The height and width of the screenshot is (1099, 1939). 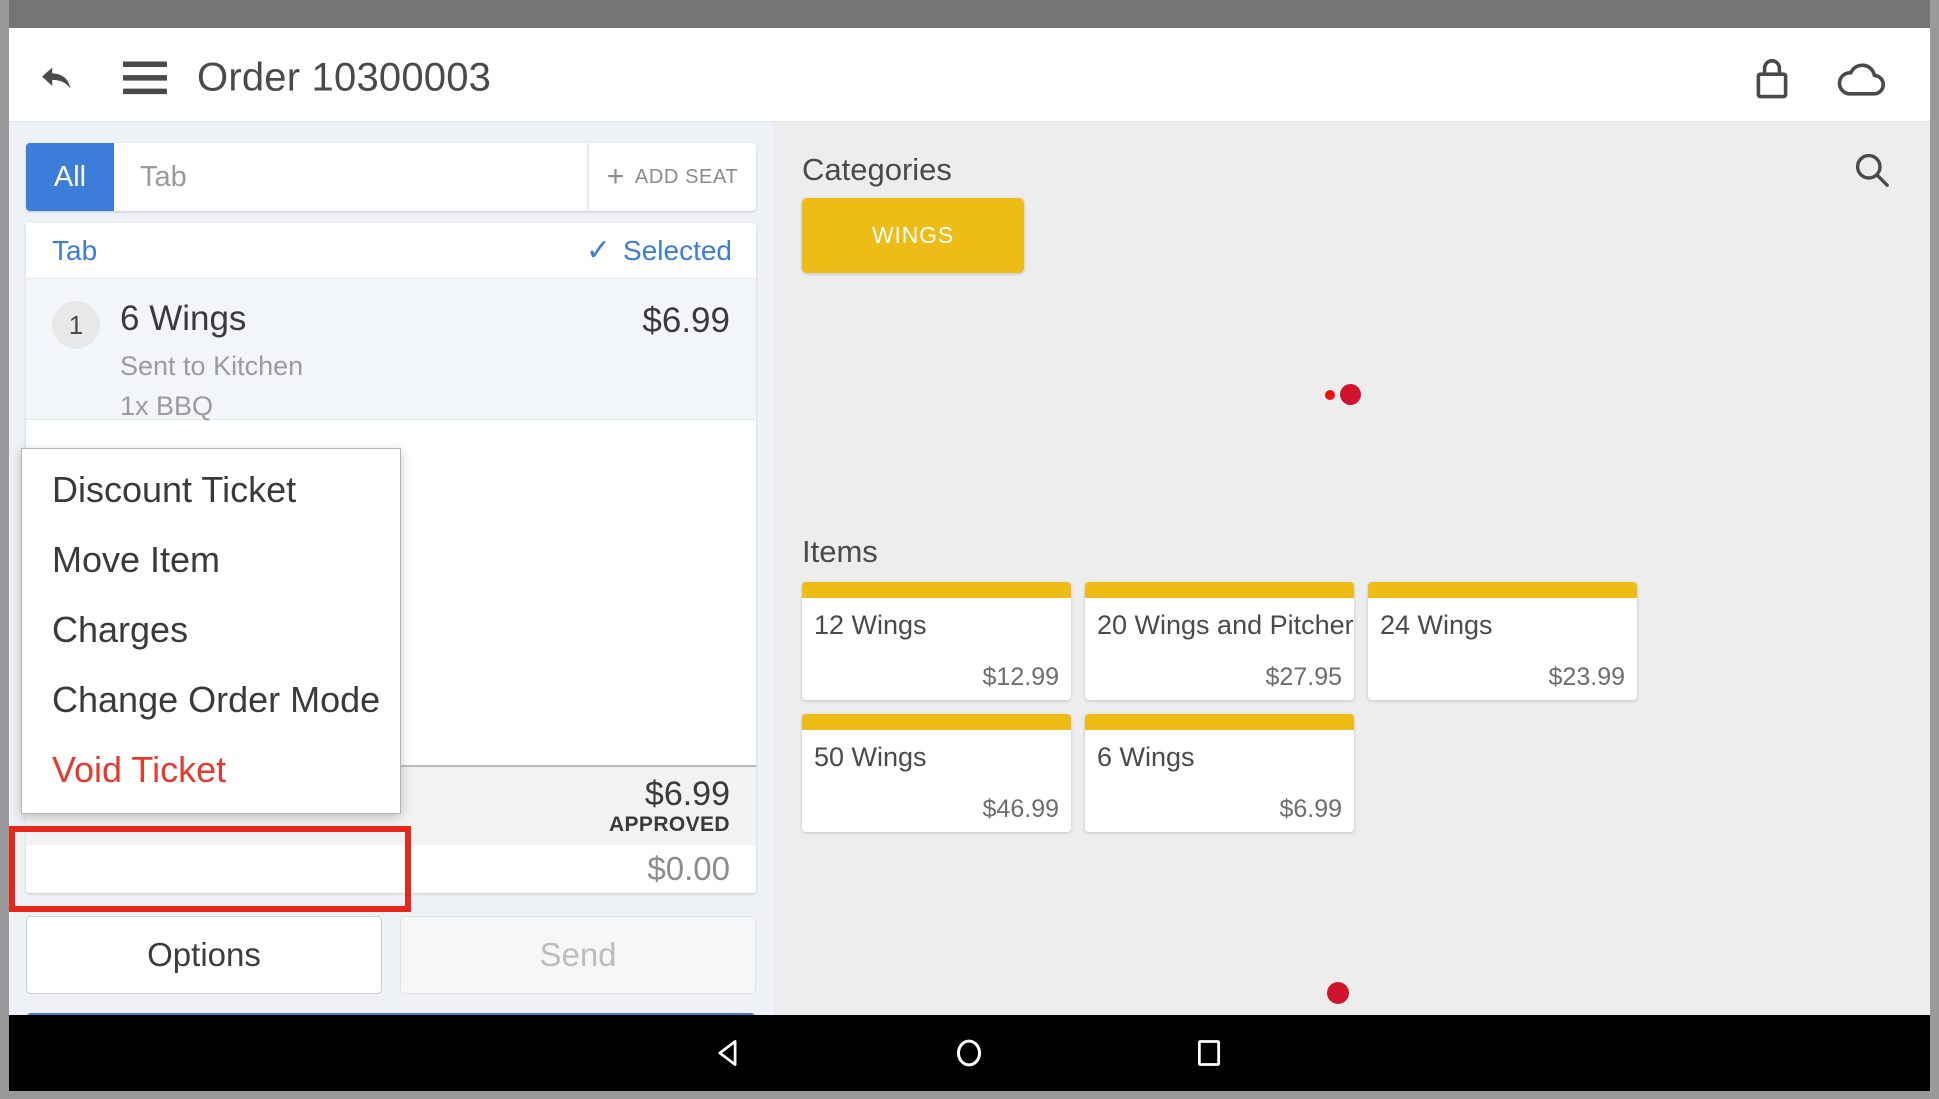 What do you see at coordinates (840, 551) in the screenshot?
I see `items-label: Items` at bounding box center [840, 551].